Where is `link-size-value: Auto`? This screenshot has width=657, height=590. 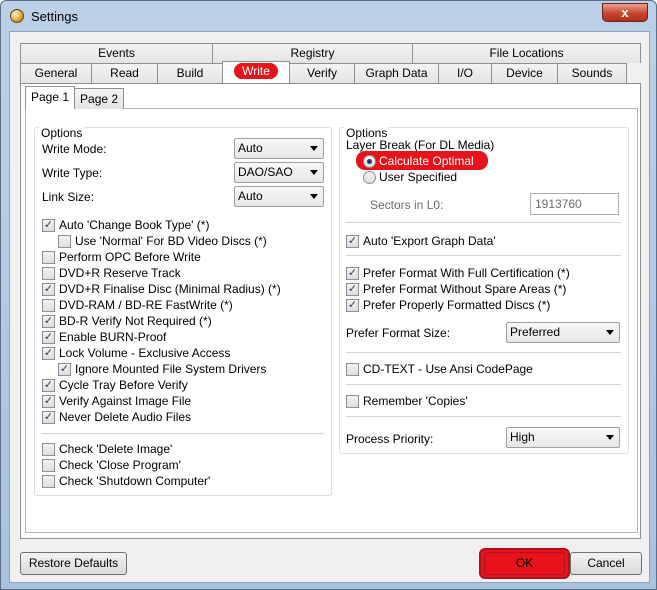
link-size-value: Auto is located at coordinates (250, 196).